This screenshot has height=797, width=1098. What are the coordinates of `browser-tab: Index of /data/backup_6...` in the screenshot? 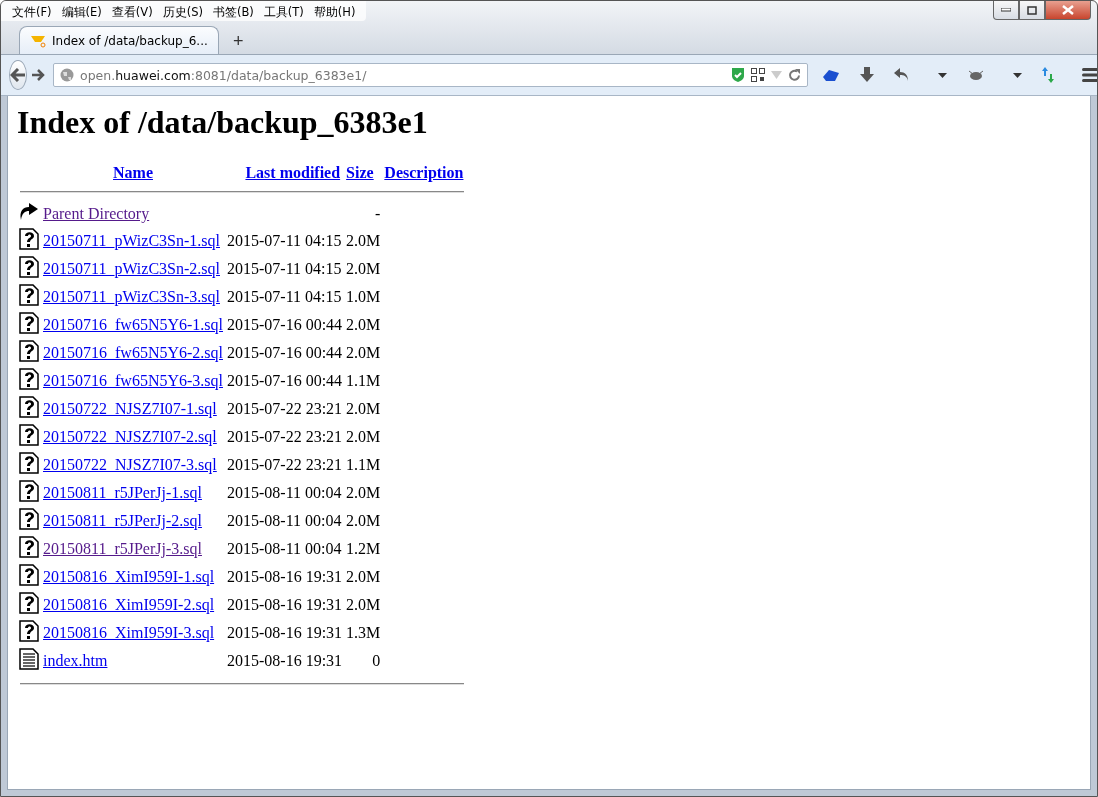 It's located at (119, 40).